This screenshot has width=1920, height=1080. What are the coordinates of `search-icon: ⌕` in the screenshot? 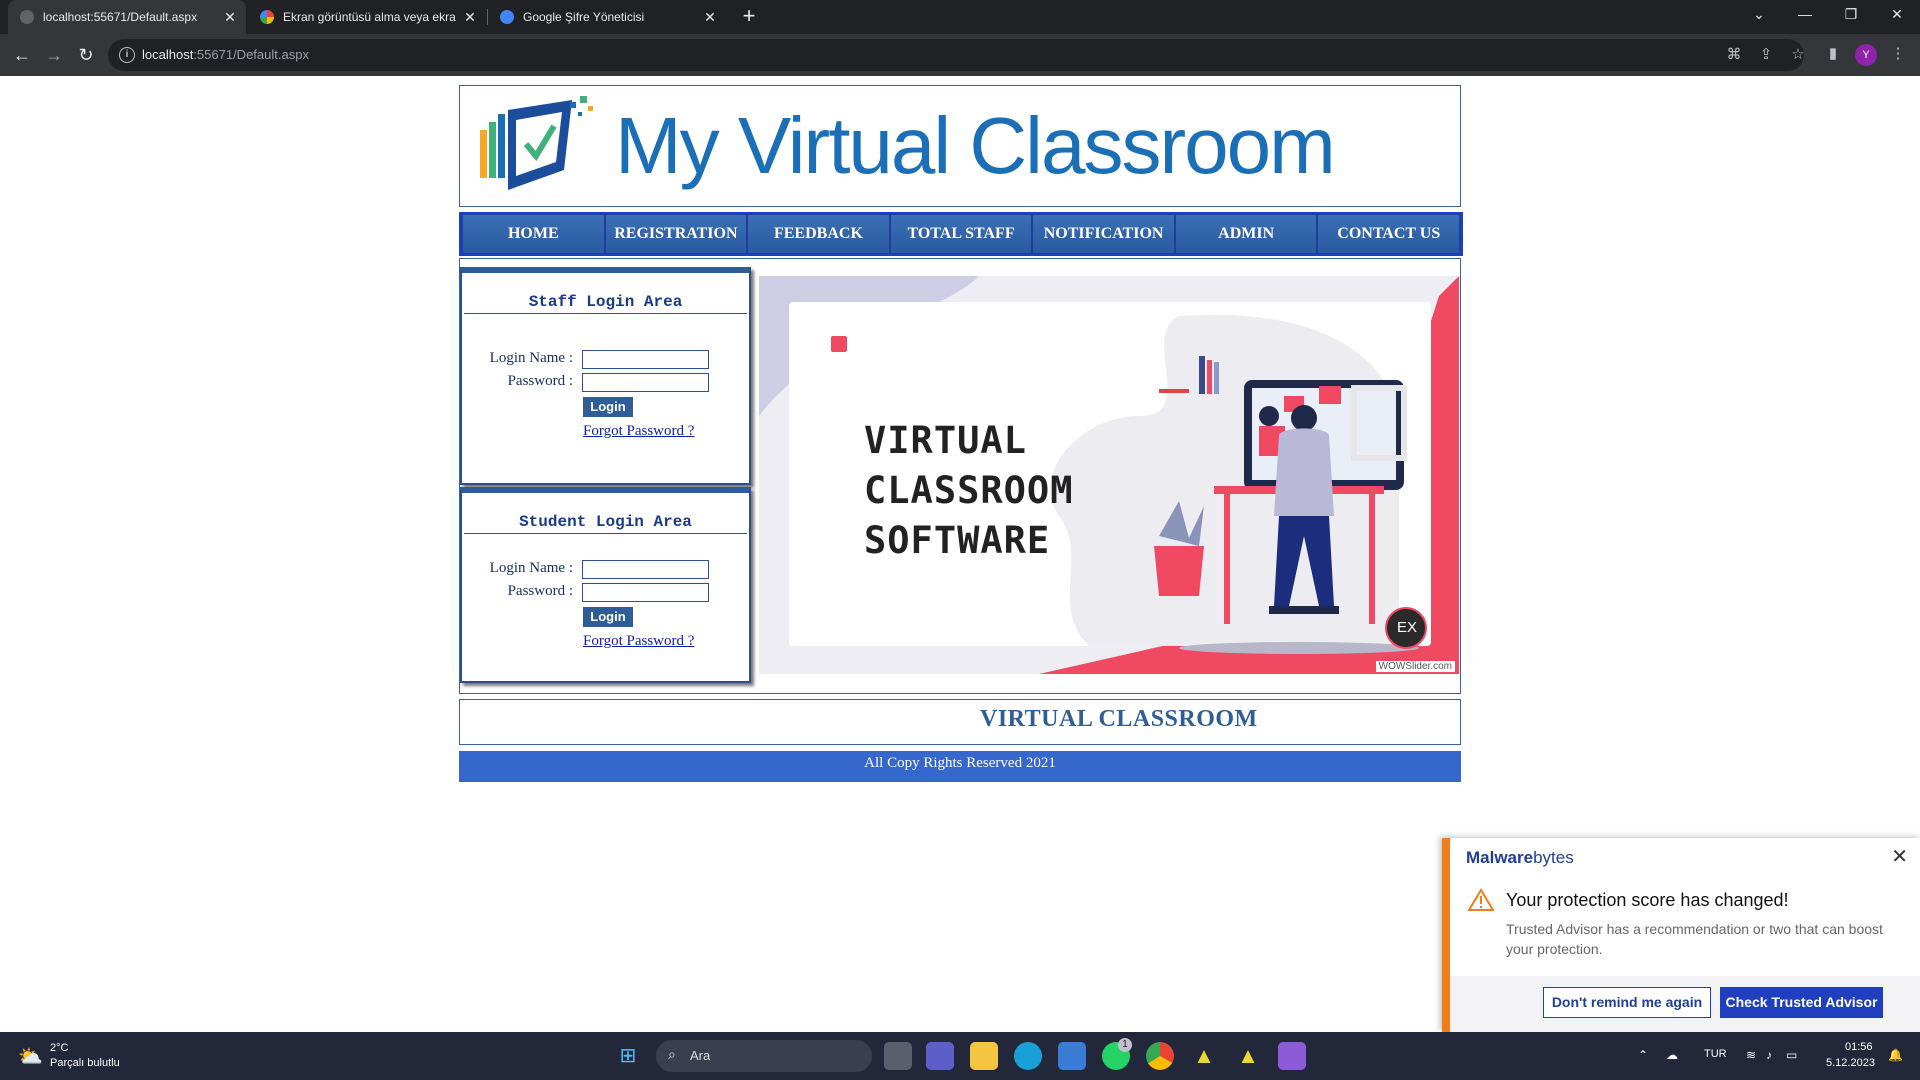 It's located at (672, 1054).